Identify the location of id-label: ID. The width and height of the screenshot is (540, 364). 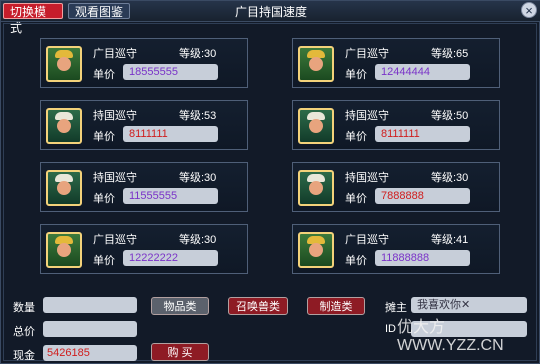
(390, 329).